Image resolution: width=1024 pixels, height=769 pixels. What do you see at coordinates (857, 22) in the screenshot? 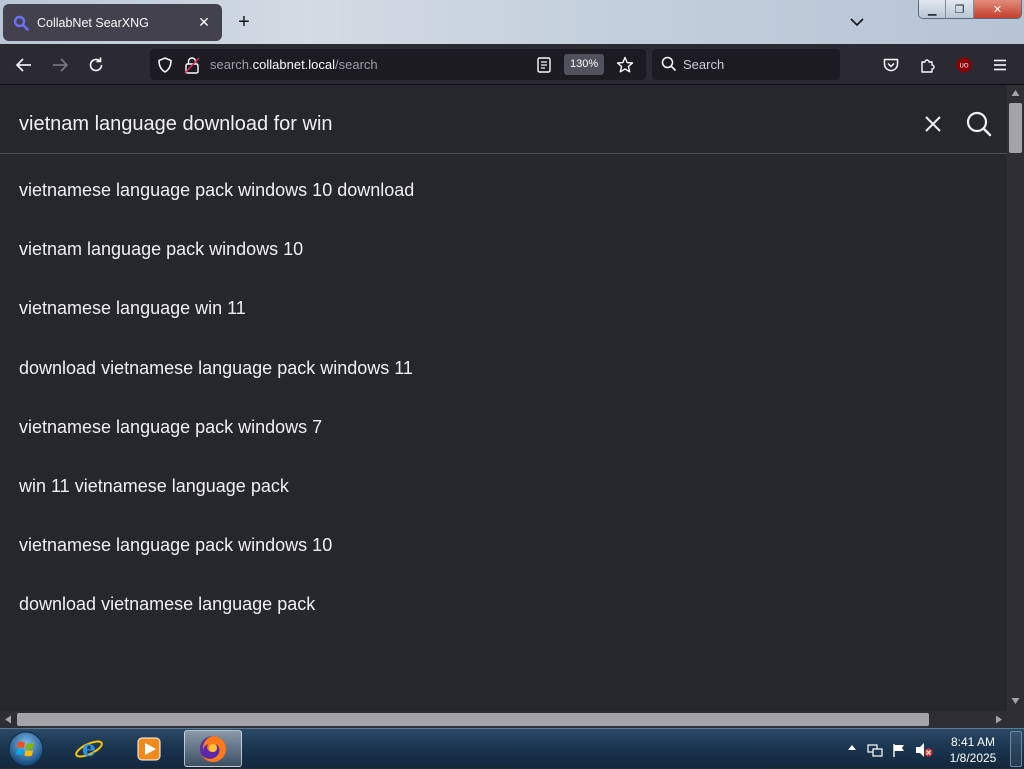
I see `list-all-tabs-chevron-icon` at bounding box center [857, 22].